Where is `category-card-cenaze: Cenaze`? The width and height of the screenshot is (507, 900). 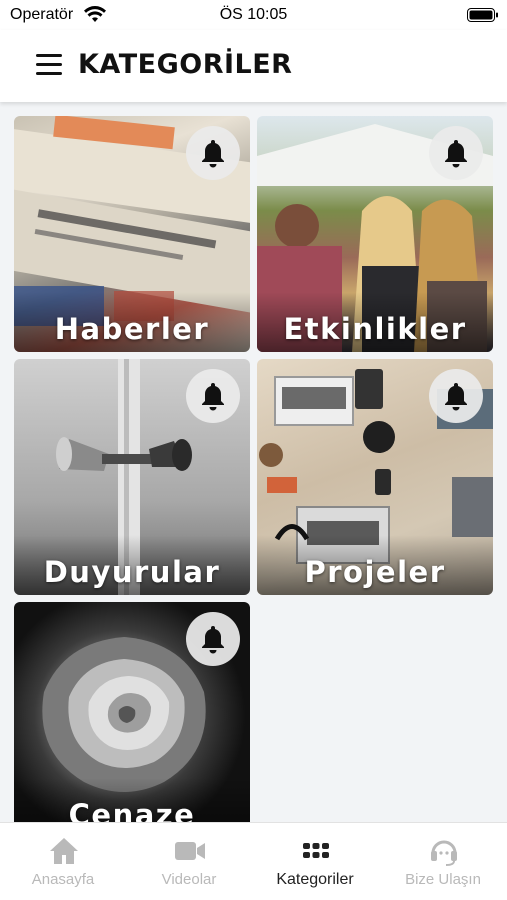 category-card-cenaze: Cenaze is located at coordinates (132, 712).